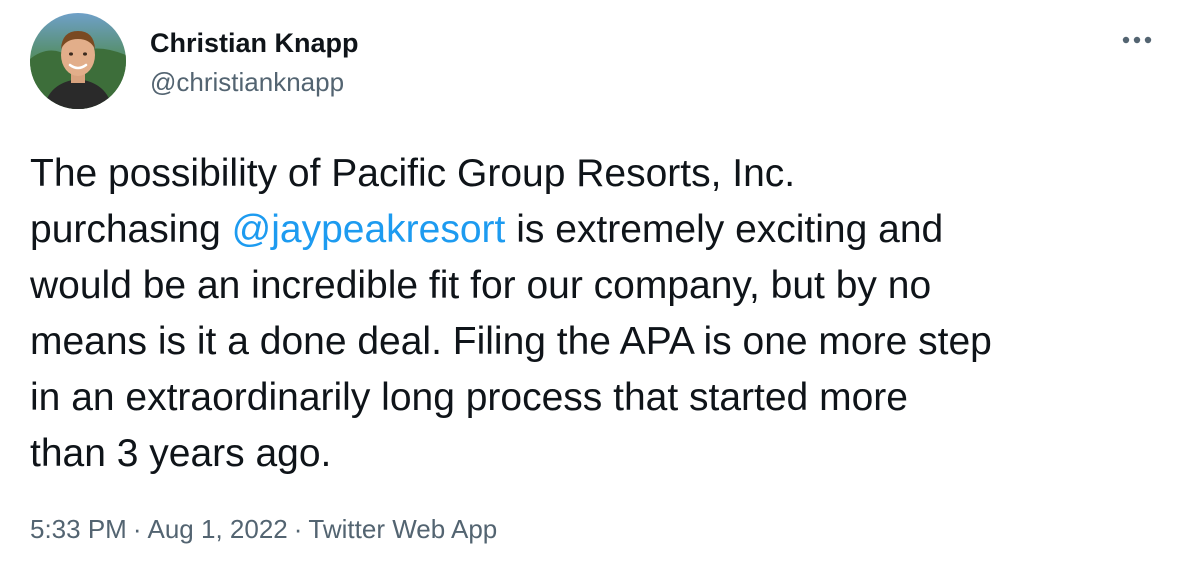  What do you see at coordinates (218, 529) in the screenshot?
I see `tweet-date: Aug 1, 2022` at bounding box center [218, 529].